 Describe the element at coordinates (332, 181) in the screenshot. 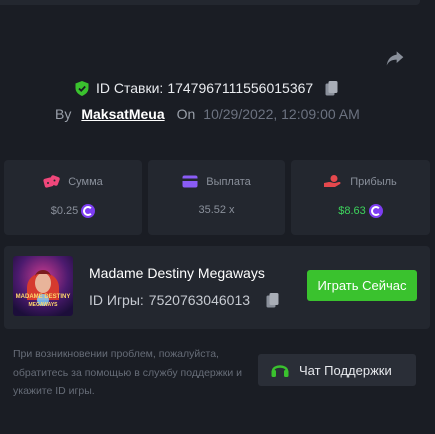

I see `hand-coin-icon` at that location.